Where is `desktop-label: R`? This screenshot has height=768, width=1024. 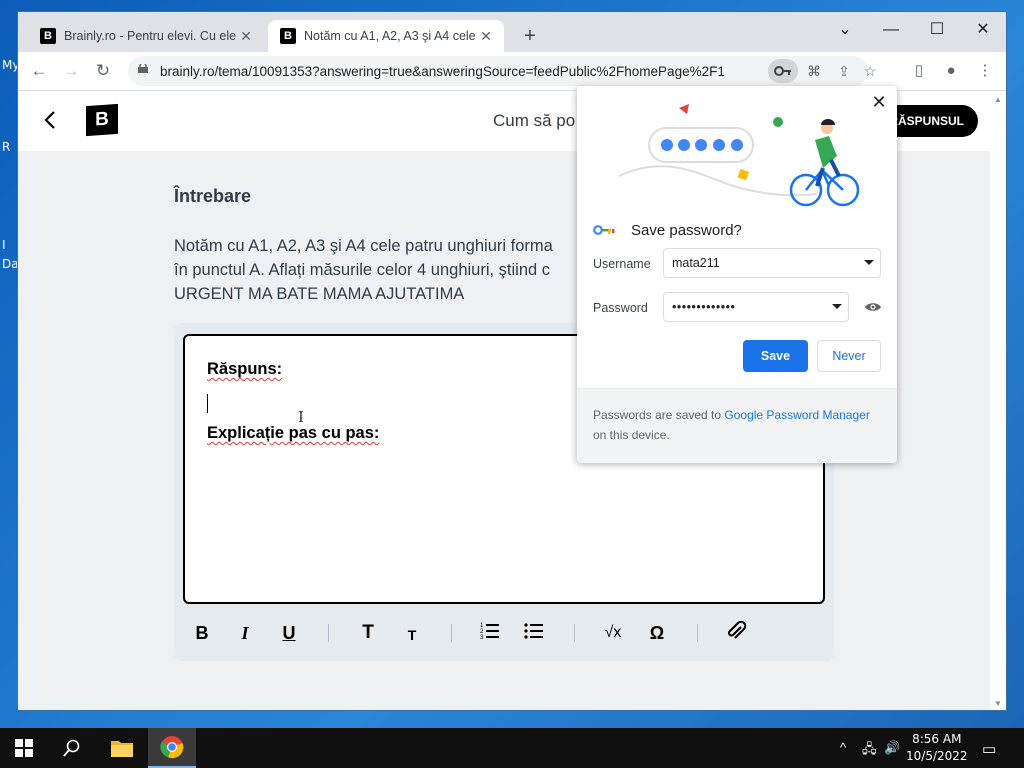 desktop-label: R is located at coordinates (6, 147).